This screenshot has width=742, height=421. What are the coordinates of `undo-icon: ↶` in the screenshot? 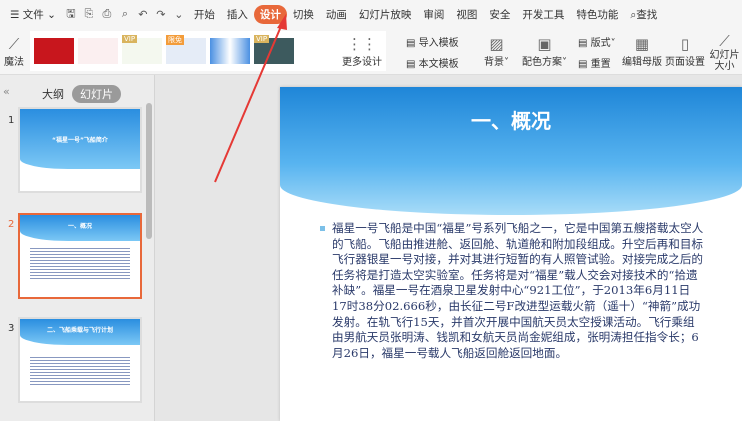 It's located at (143, 14).